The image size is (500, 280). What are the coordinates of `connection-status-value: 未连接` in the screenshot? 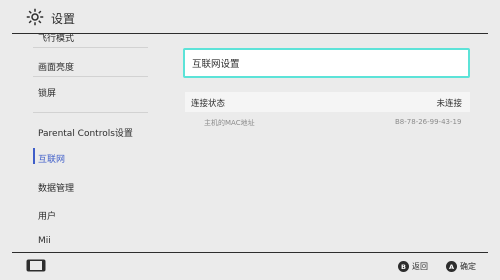 It's located at (449, 104).